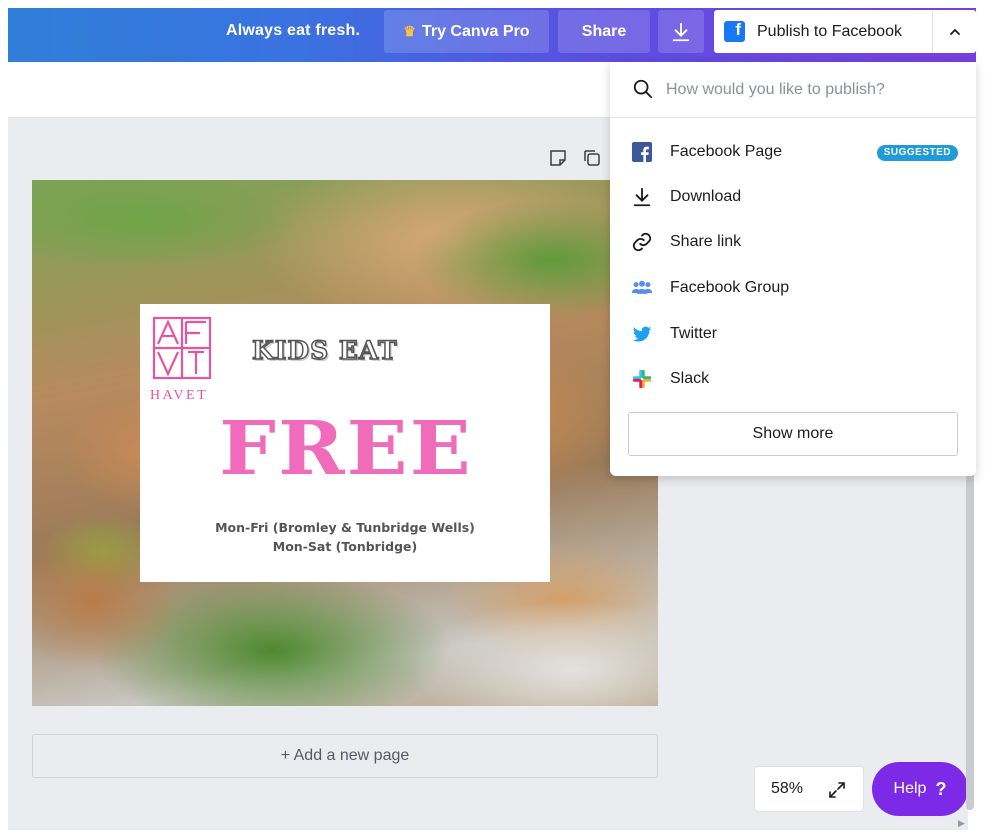 The width and height of the screenshot is (1000, 839). What do you see at coordinates (706, 241) in the screenshot?
I see `publish-option-label: Share link` at bounding box center [706, 241].